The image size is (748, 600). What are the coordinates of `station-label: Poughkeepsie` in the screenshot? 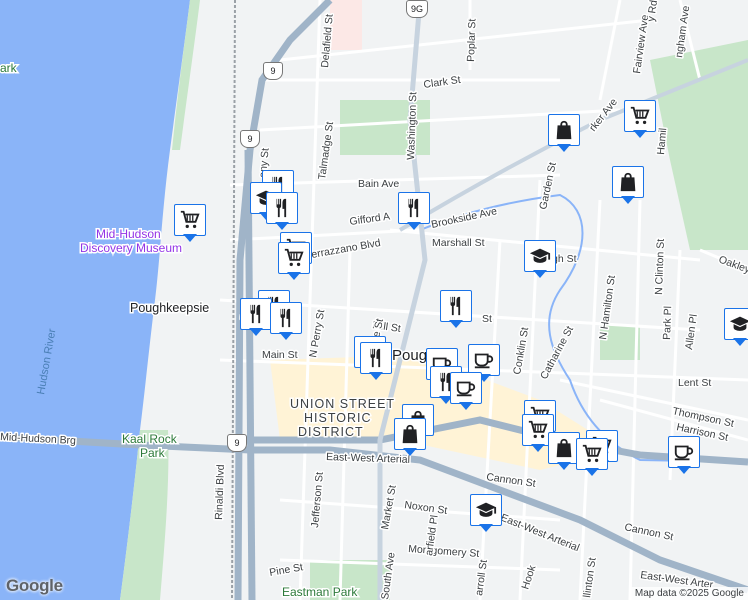 It's located at (169, 308).